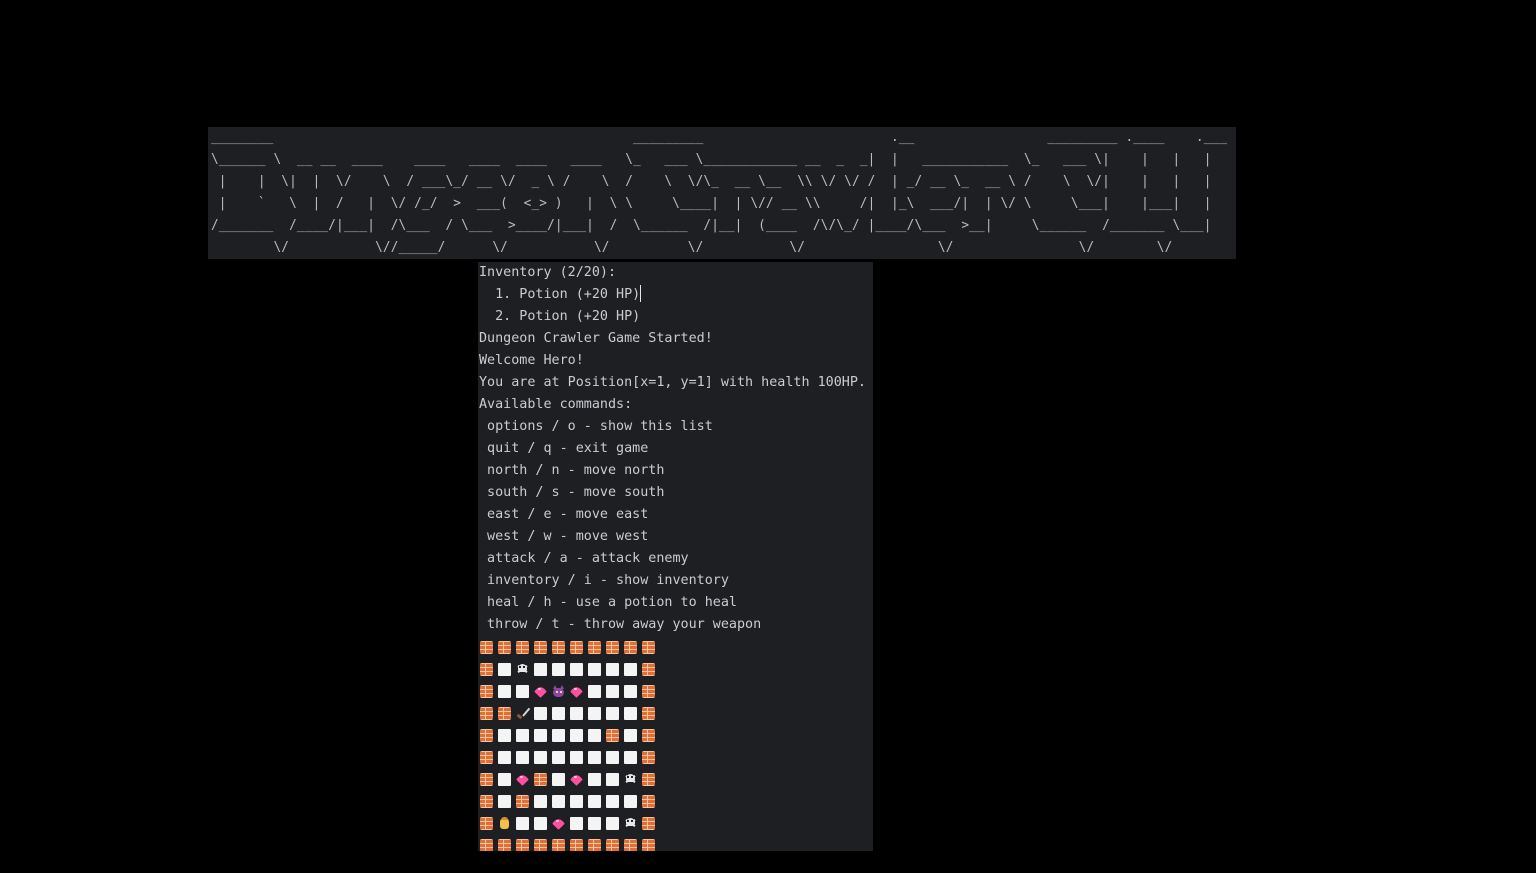 The width and height of the screenshot is (1536, 873). I want to click on dagger-icon, so click(522, 713).